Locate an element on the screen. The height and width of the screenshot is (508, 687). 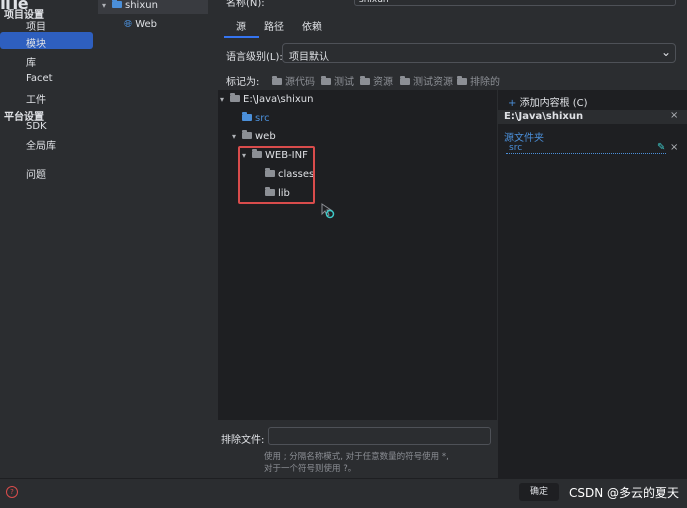
mark-tests-button: 测试 is located at coordinates (337, 80).